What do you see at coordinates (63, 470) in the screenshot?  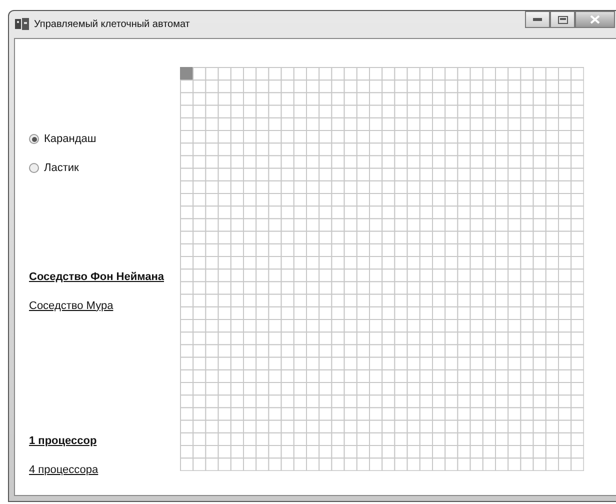 I see `link: 4 процессора` at bounding box center [63, 470].